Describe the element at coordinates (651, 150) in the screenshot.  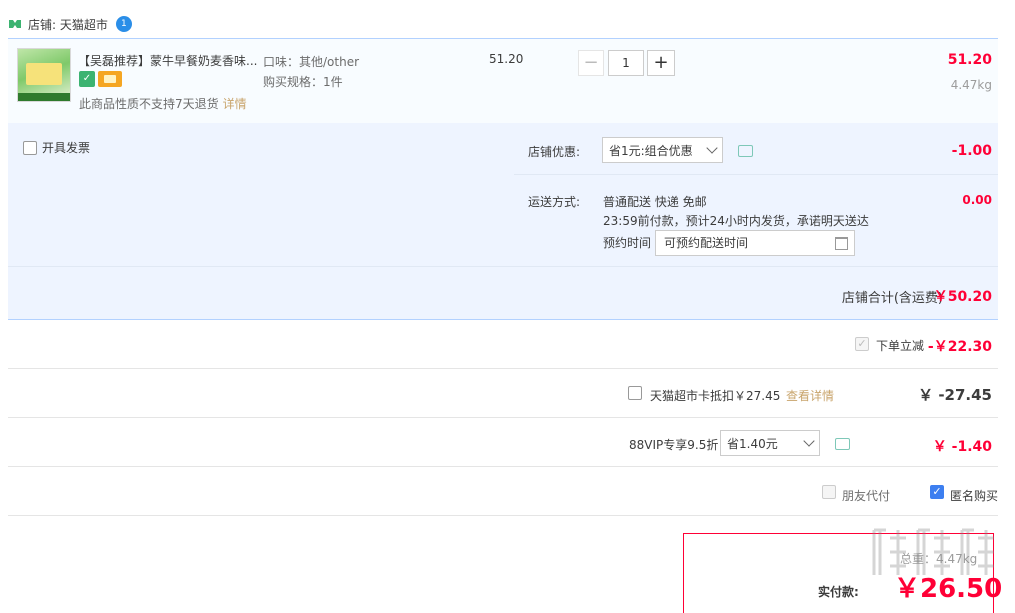
I see `store-coupon-value: 省1元:组合优惠` at that location.